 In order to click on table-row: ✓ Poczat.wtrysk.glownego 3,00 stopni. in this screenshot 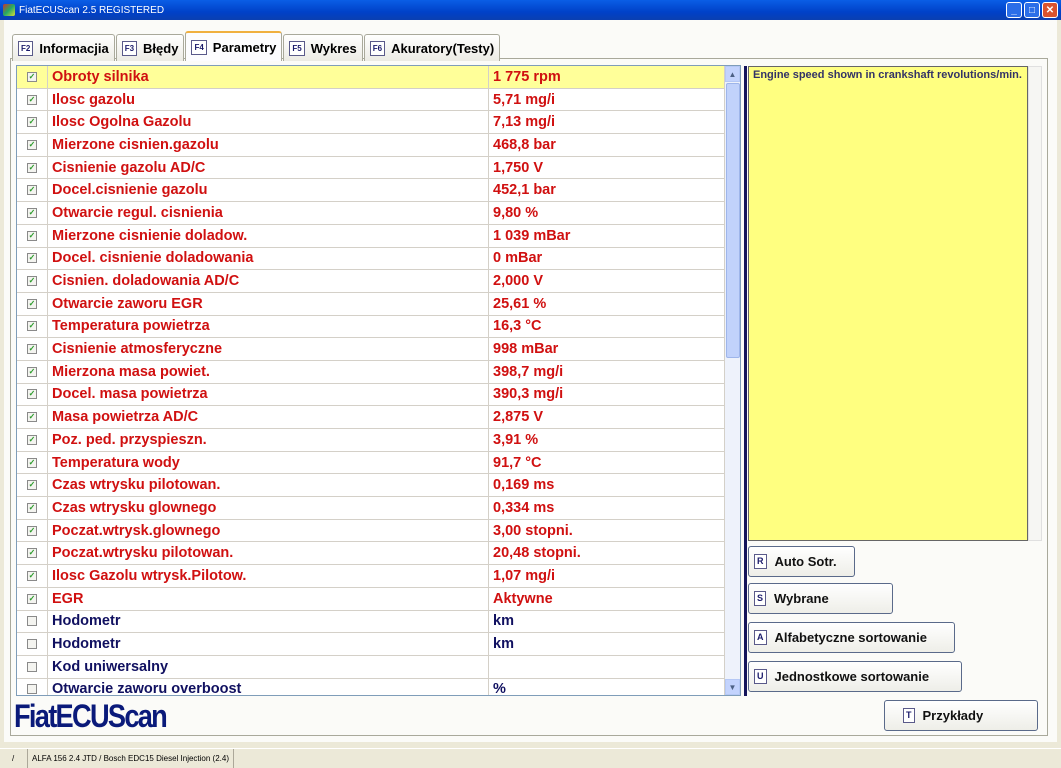, I will do `click(378, 531)`.